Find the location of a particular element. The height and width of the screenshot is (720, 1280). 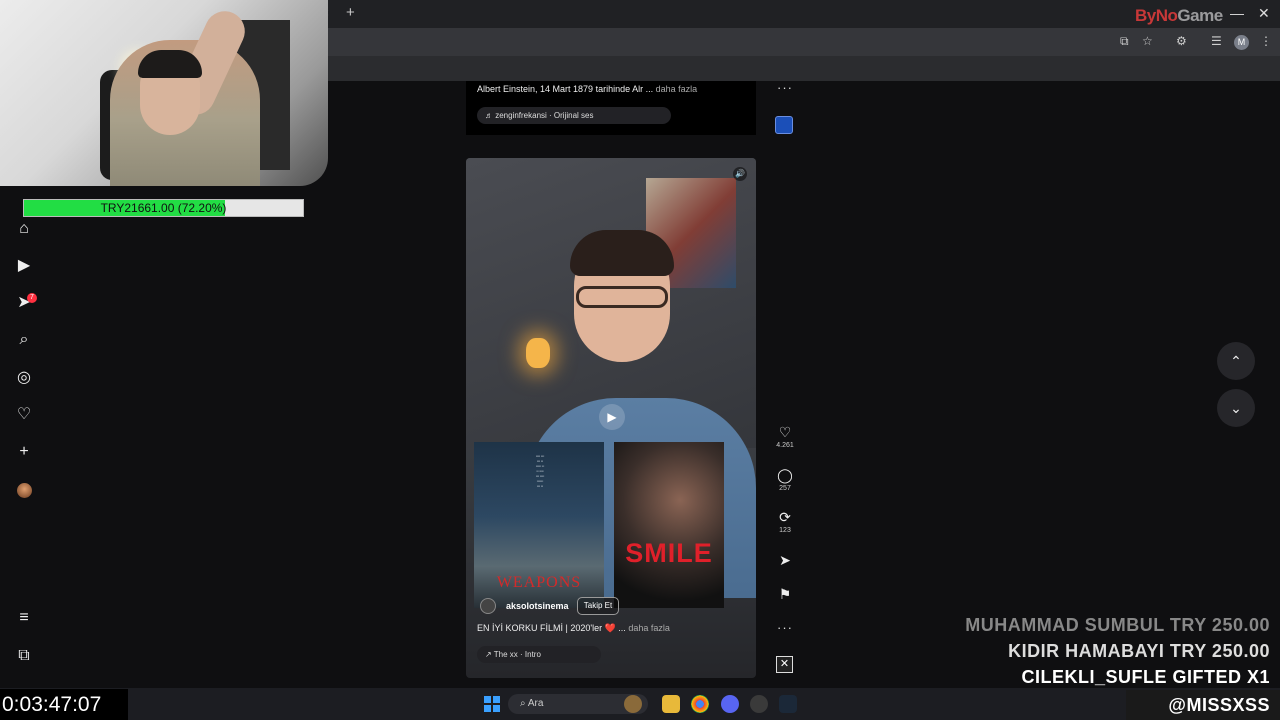

repost-count: 123 is located at coordinates (785, 530).